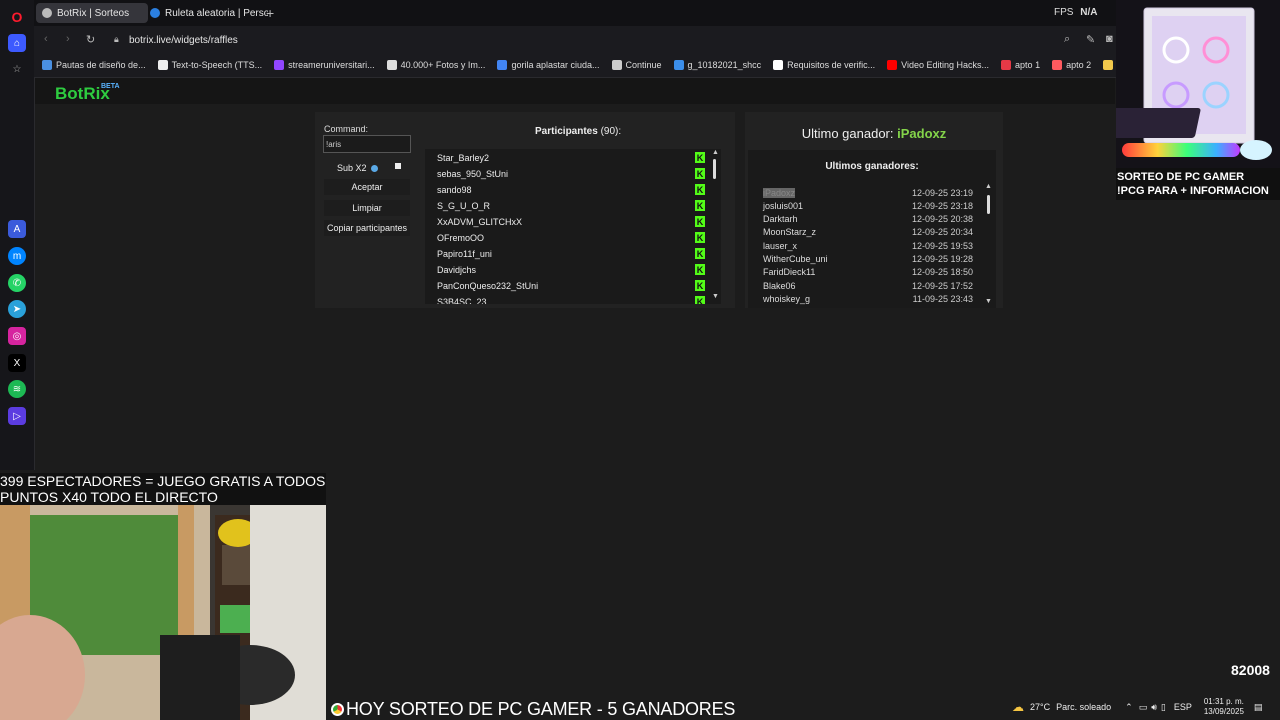  I want to click on copy-participants-button: Copiar participantes, so click(367, 228).